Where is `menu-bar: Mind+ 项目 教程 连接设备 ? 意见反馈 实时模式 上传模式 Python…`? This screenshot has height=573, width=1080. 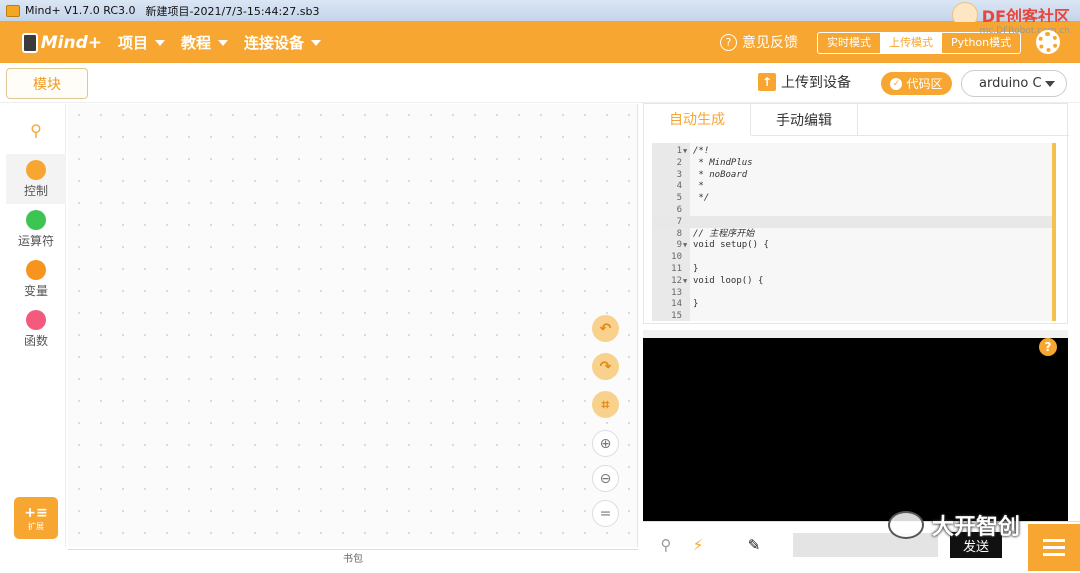
menu-bar: Mind+ 项目 教程 连接设备 ? 意见反馈 实时模式 上传模式 Python… is located at coordinates (540, 42).